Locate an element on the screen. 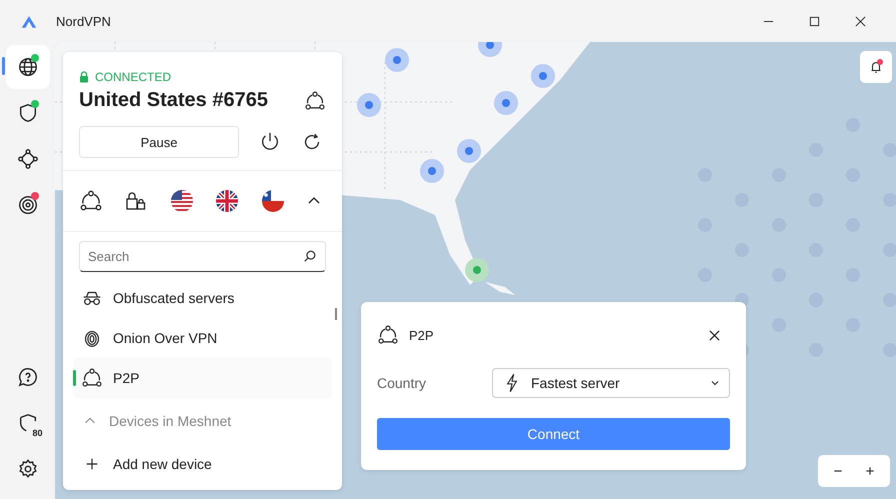 Image resolution: width=896 pixels, height=499 pixels. bell-icon is located at coordinates (876, 67).